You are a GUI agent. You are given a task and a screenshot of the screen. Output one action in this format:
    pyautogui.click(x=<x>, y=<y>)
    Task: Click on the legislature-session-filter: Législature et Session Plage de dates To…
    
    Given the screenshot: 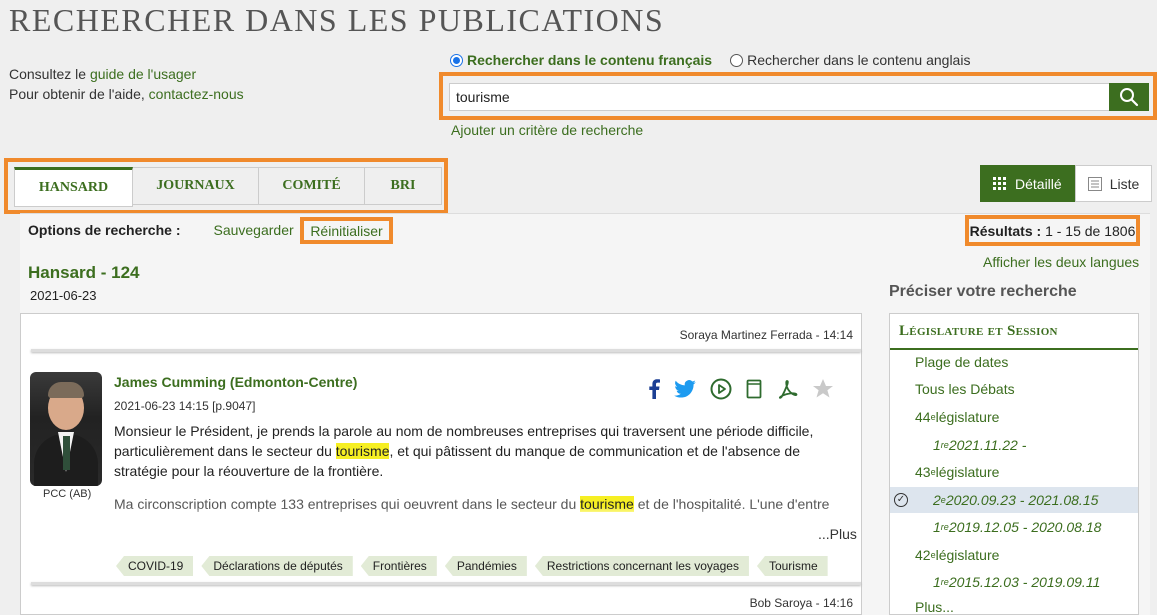 What is the action you would take?
    pyautogui.click(x=1014, y=464)
    